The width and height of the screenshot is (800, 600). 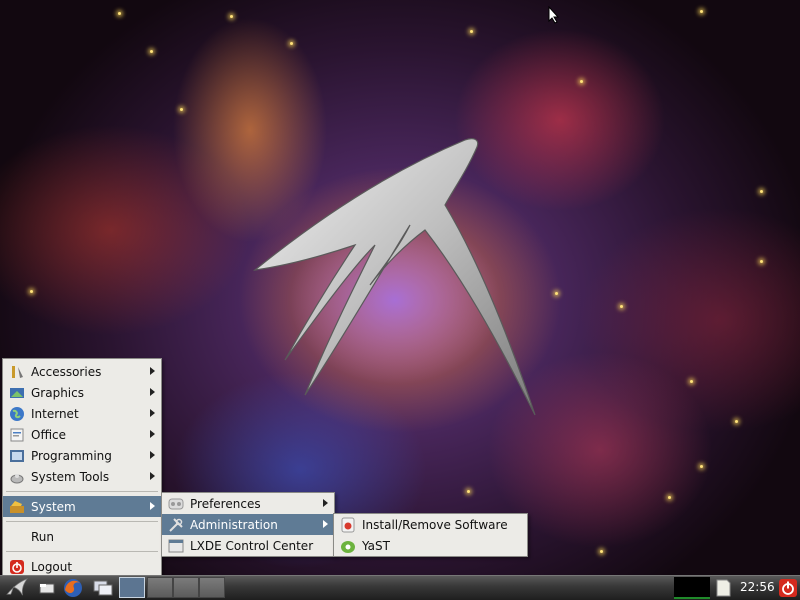 What do you see at coordinates (788, 588) in the screenshot?
I see `power-button-icon` at bounding box center [788, 588].